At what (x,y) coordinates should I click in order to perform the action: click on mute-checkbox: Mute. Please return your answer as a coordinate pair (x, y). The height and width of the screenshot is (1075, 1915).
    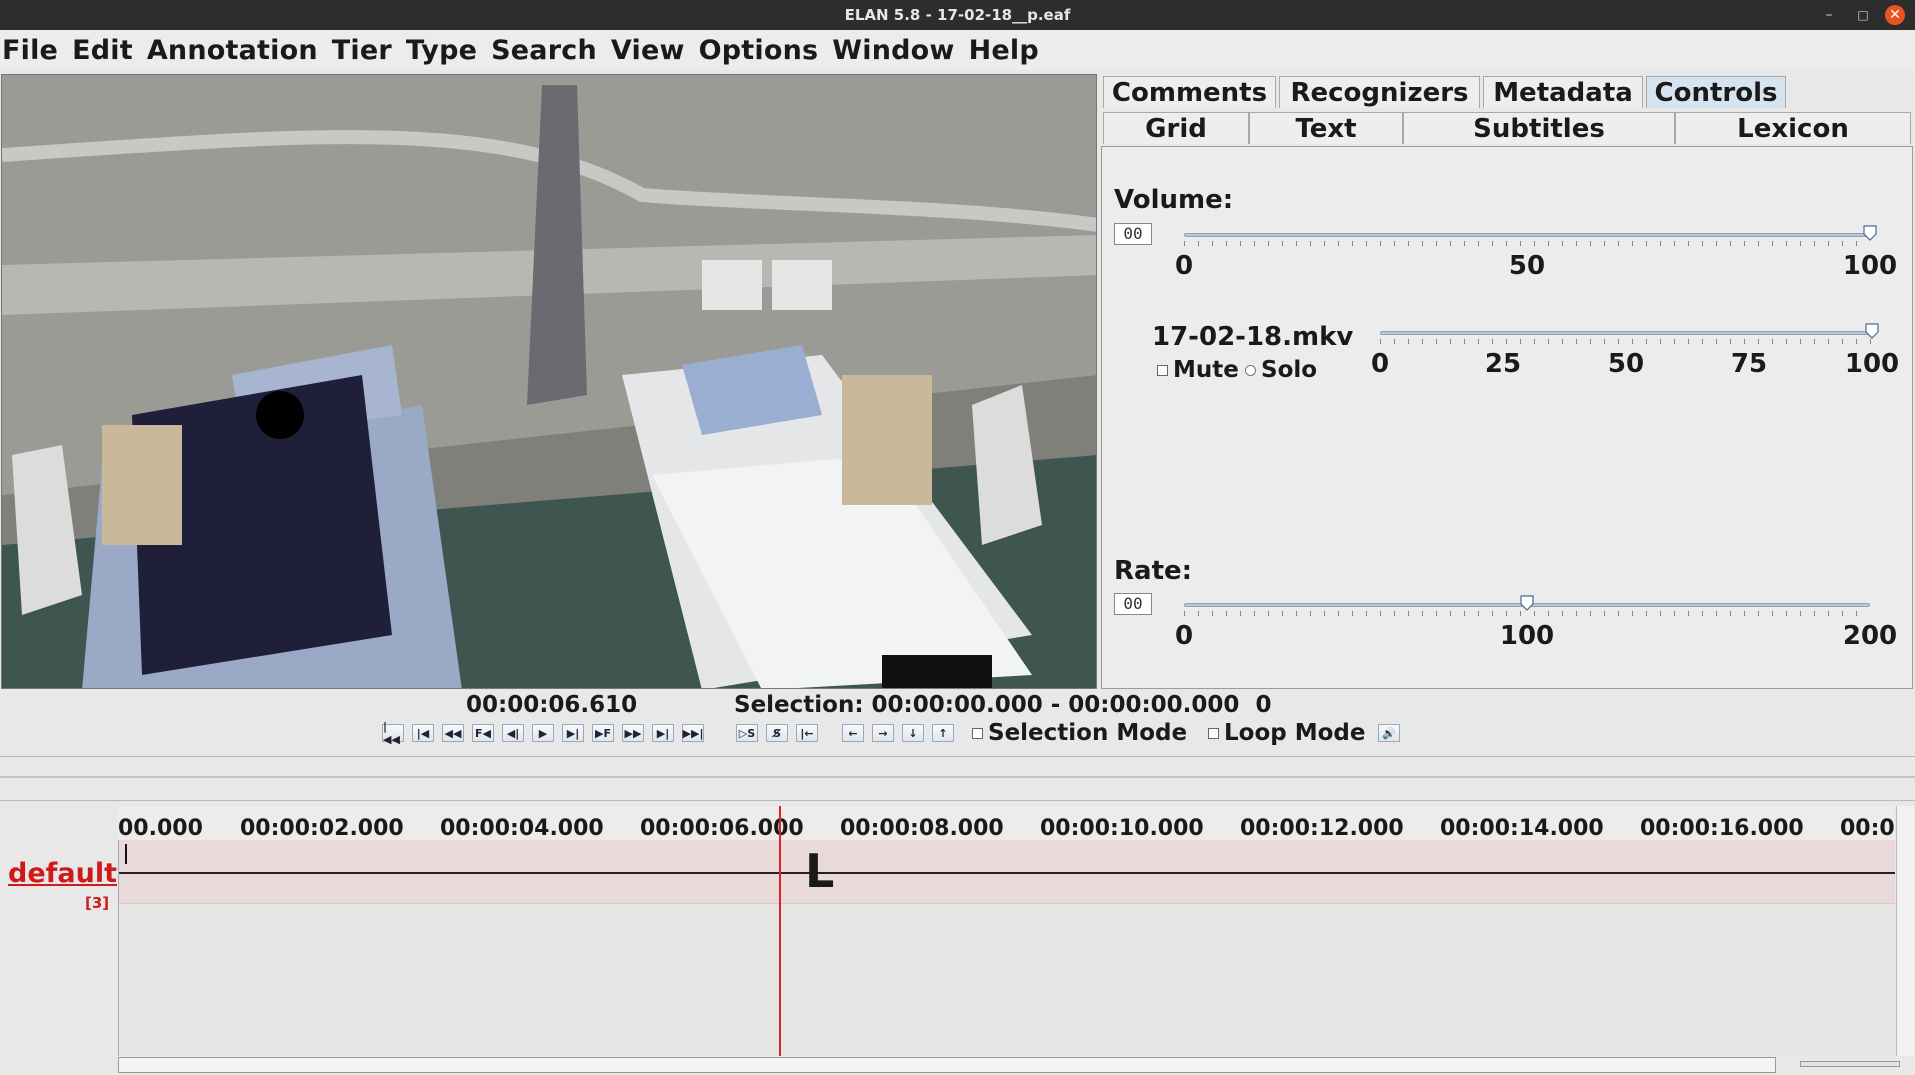
    Looking at the image, I should click on (1198, 370).